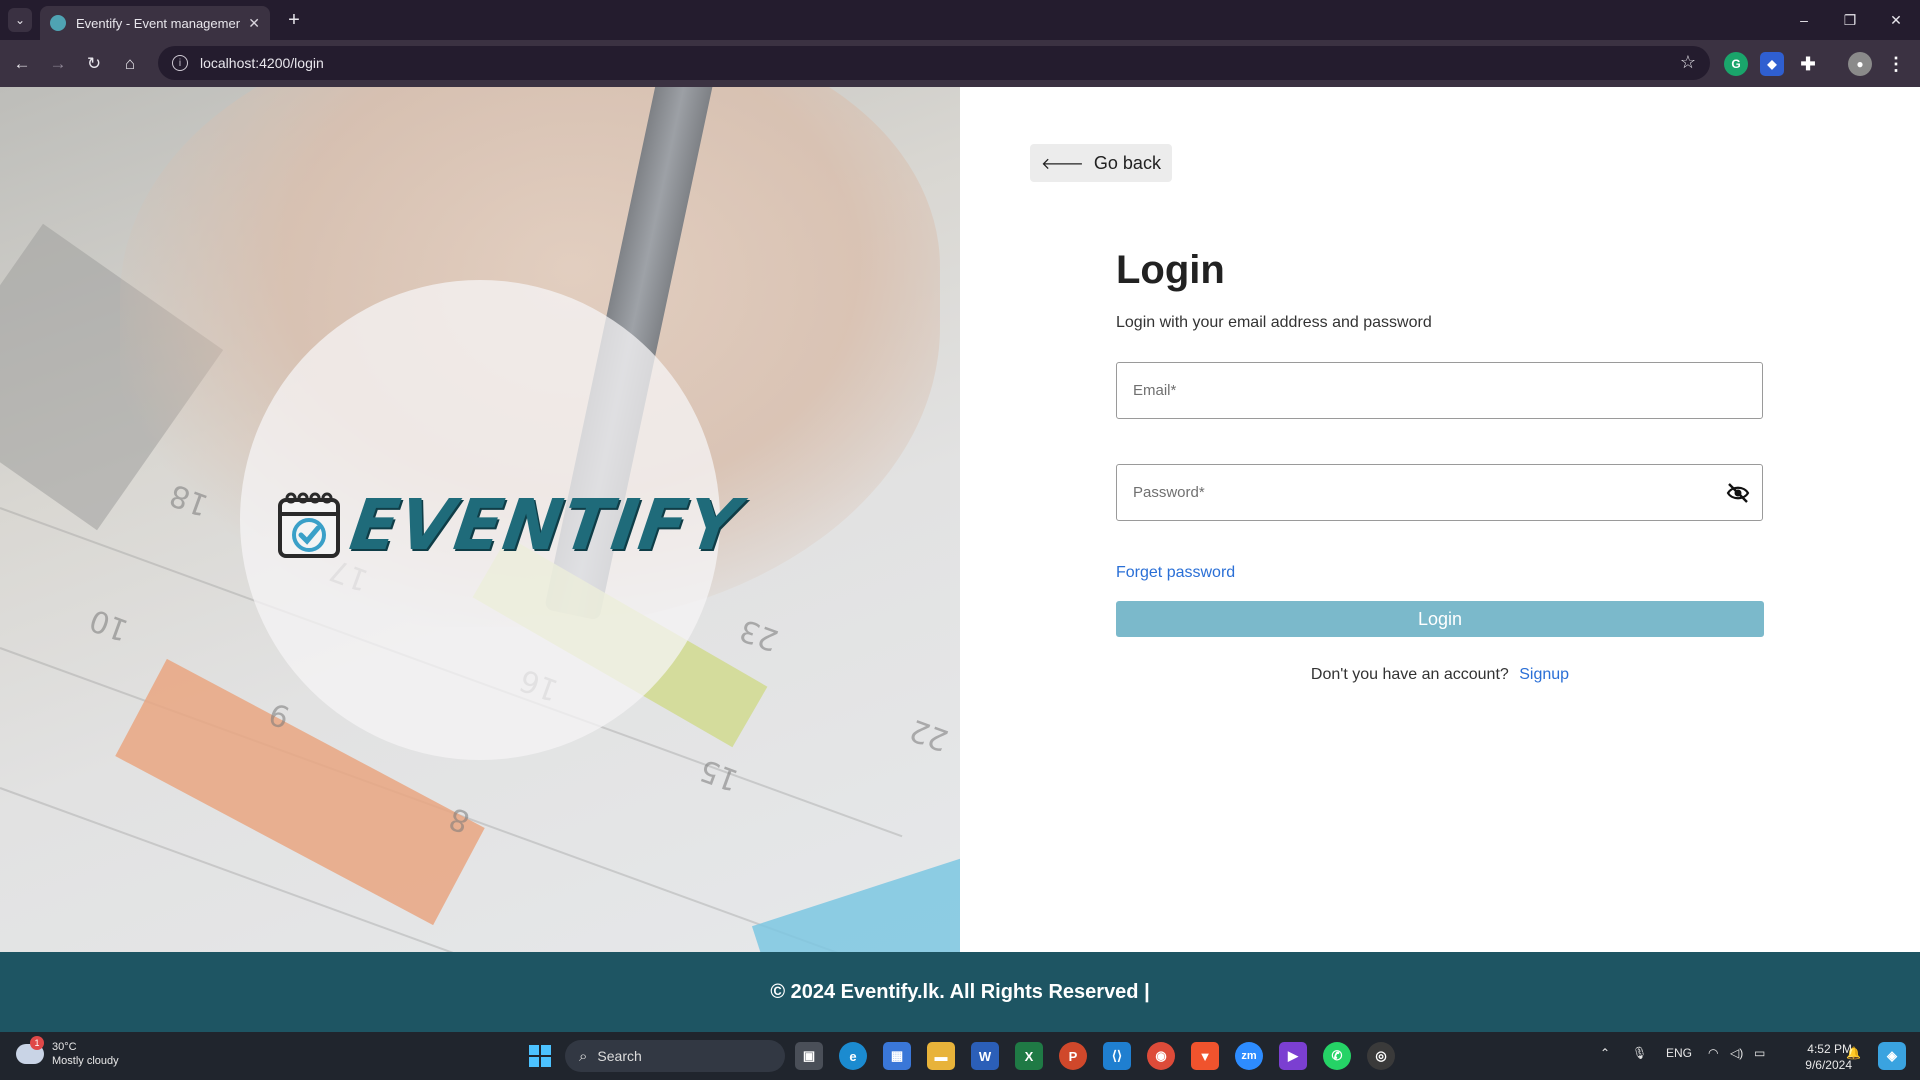  Describe the element at coordinates (1892, 1056) in the screenshot. I see `copilot-icon: ◈` at that location.